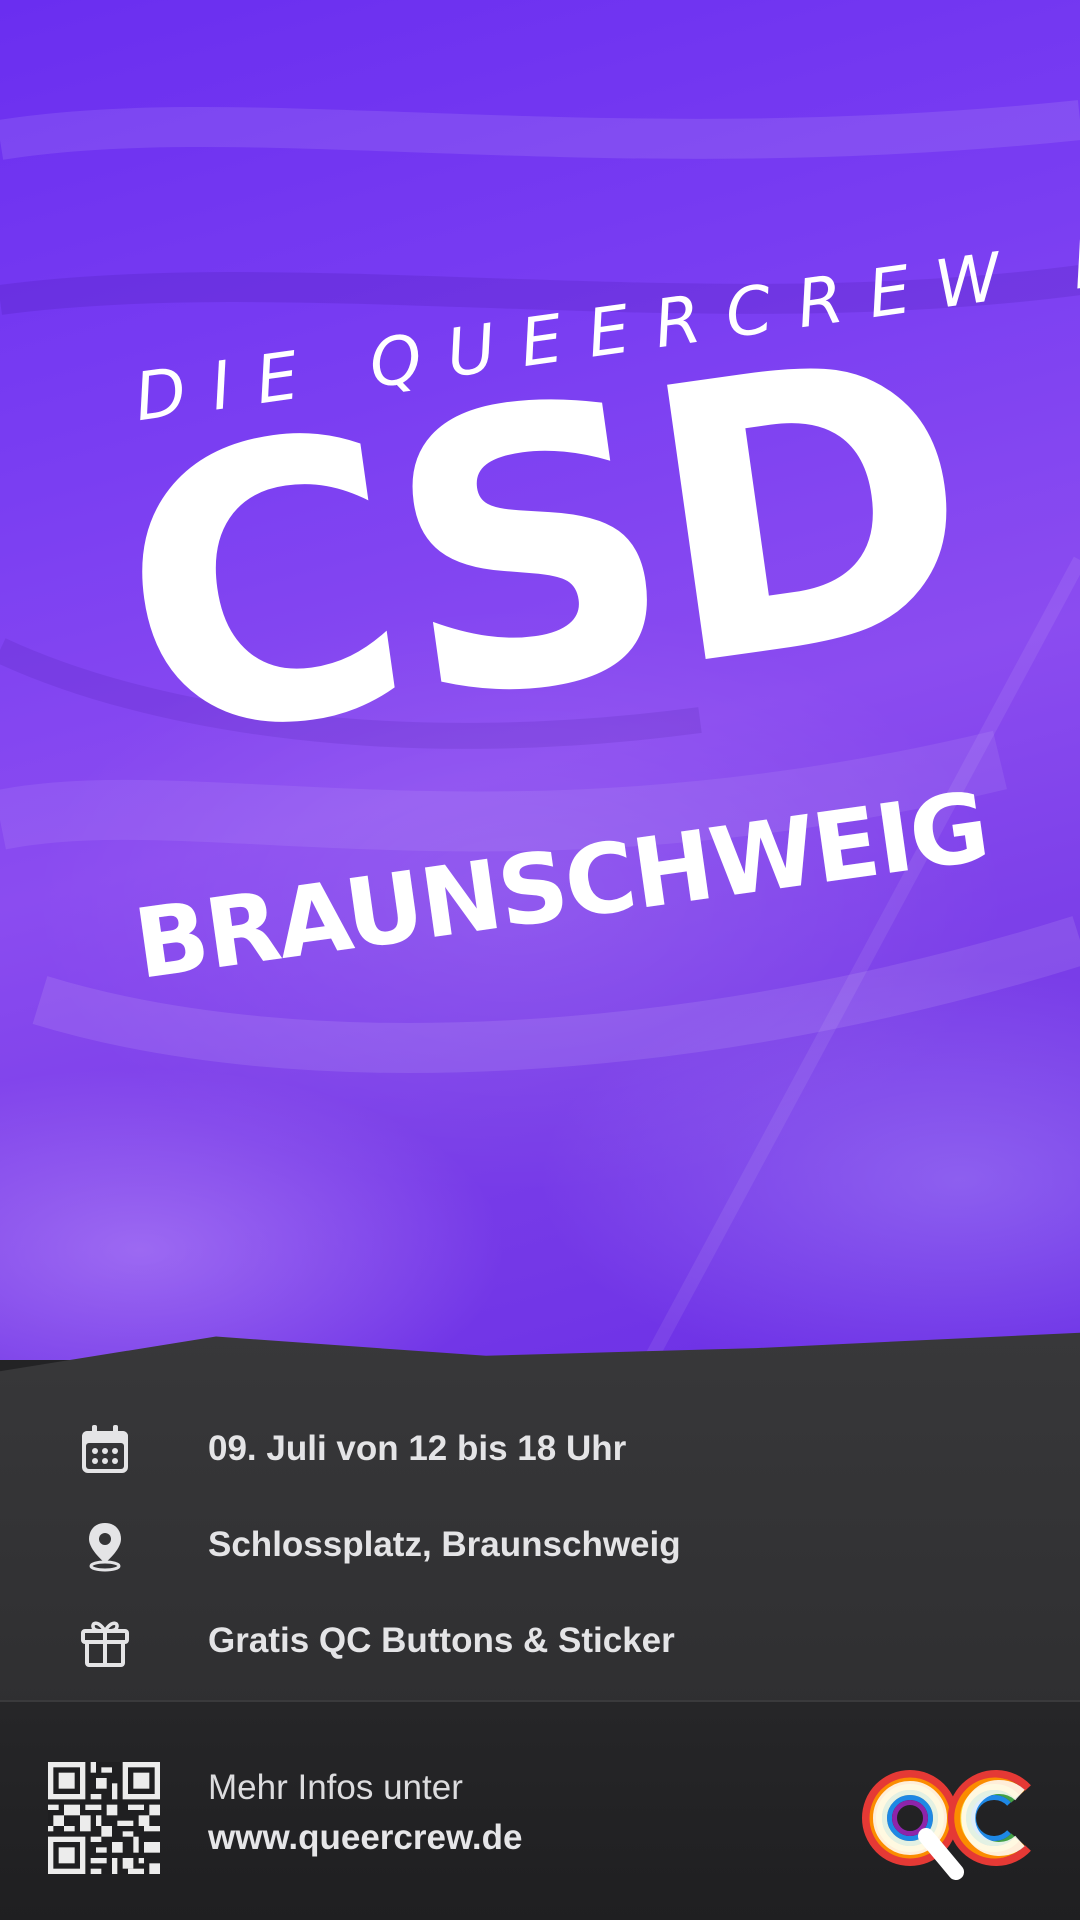  I want to click on footer: Mehr Infos unter www.queercrew.de, so click(540, 1810).